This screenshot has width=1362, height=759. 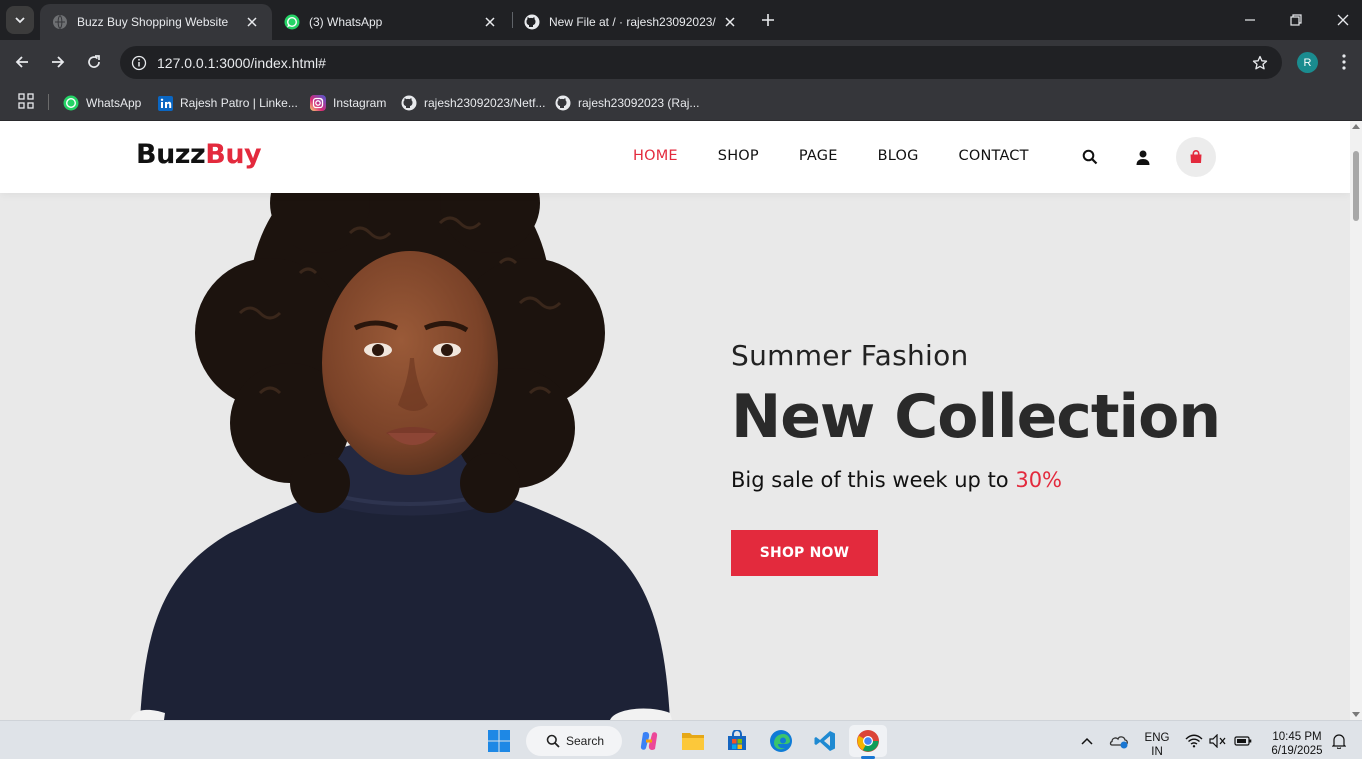 I want to click on forward-button, so click(x=58, y=62).